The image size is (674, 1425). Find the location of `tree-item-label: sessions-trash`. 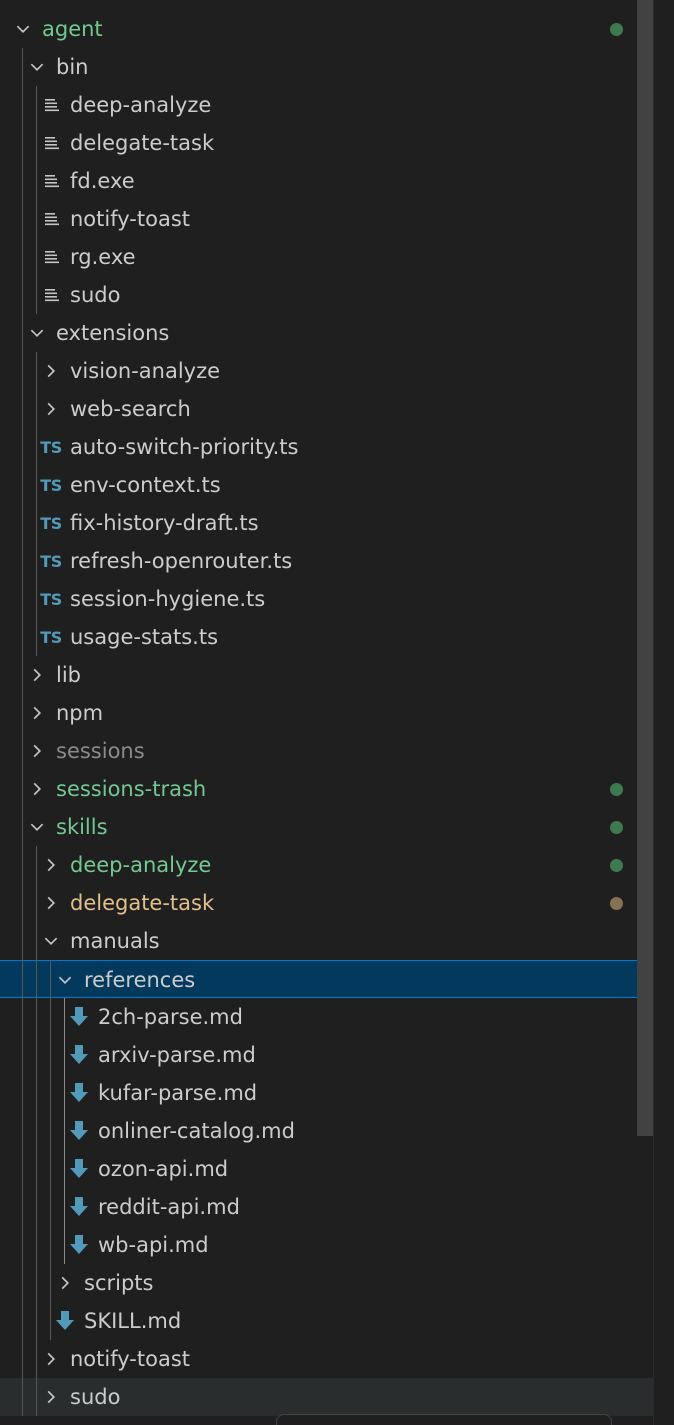

tree-item-label: sessions-trash is located at coordinates (131, 789).